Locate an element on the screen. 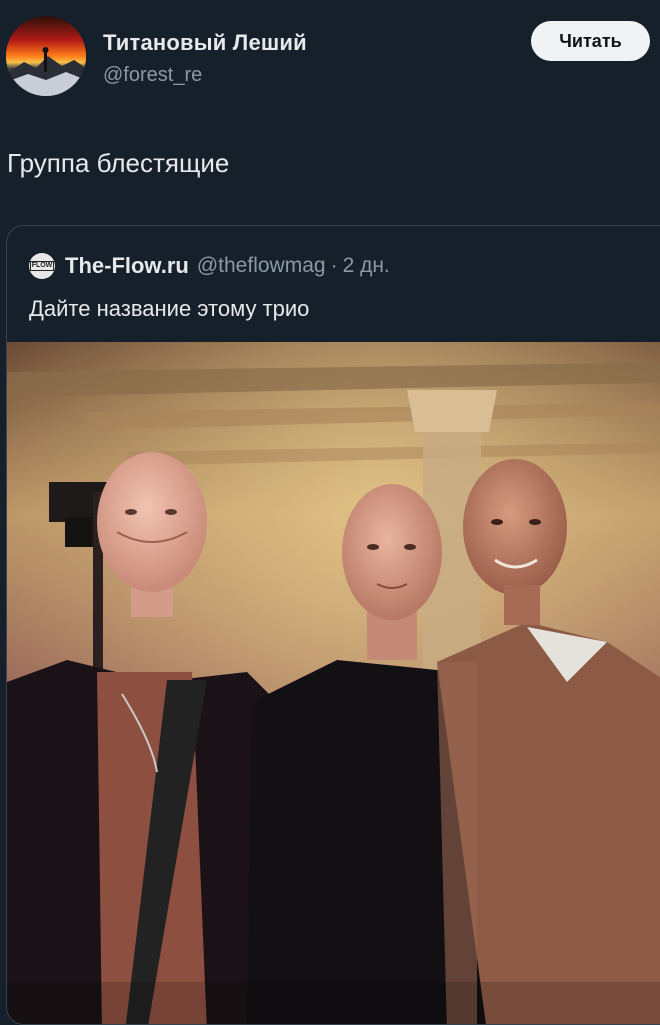 This screenshot has height=1025, width=660. sunset-mountain-avatar-icon is located at coordinates (46, 56).